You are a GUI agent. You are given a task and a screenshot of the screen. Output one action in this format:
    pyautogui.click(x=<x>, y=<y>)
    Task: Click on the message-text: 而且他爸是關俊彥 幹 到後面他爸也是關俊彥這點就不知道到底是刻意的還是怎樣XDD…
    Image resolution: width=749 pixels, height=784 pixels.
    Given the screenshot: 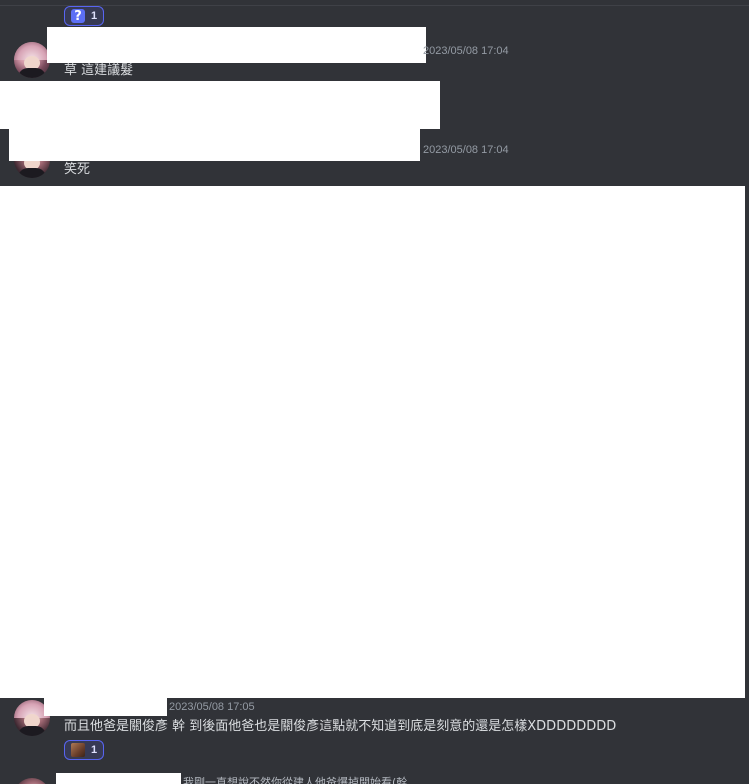 What is the action you would take?
    pyautogui.click(x=340, y=726)
    